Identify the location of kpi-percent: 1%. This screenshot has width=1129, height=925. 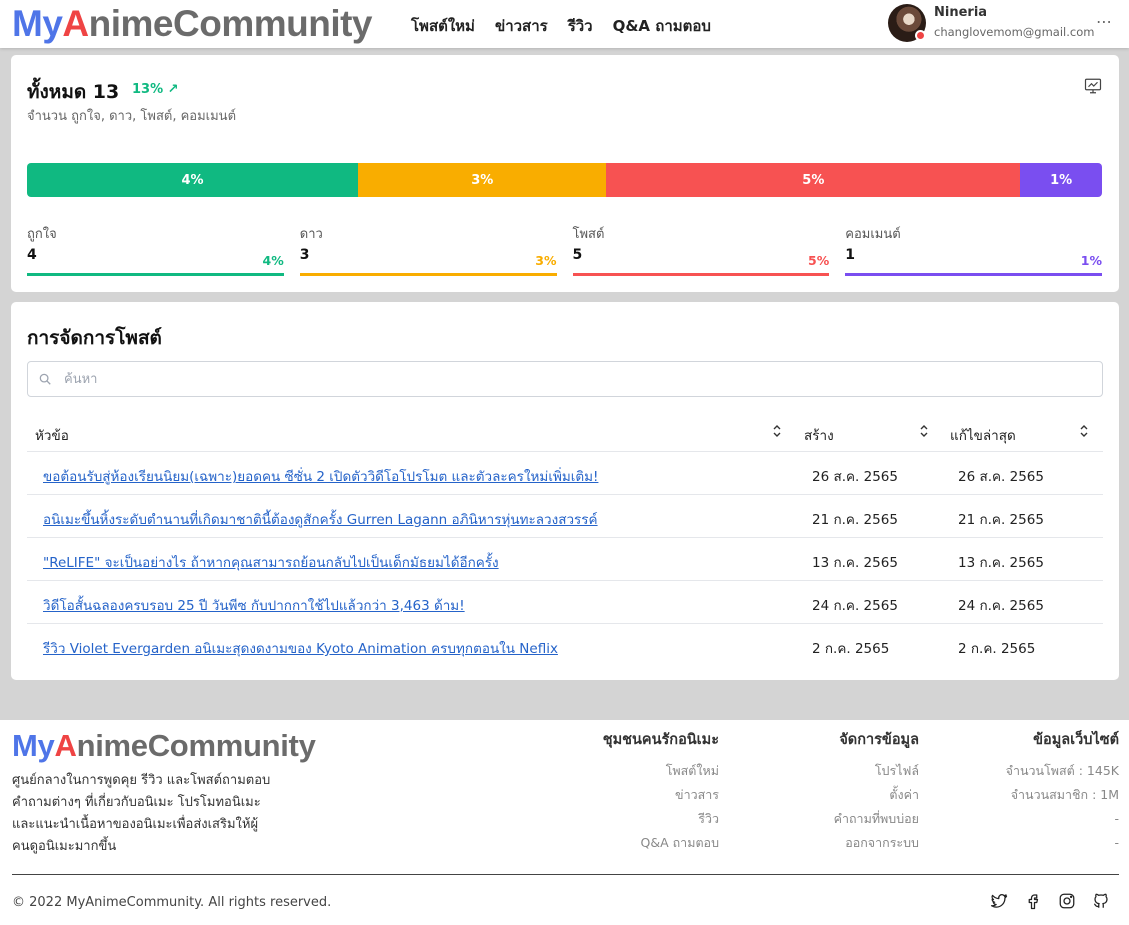
(1091, 260).